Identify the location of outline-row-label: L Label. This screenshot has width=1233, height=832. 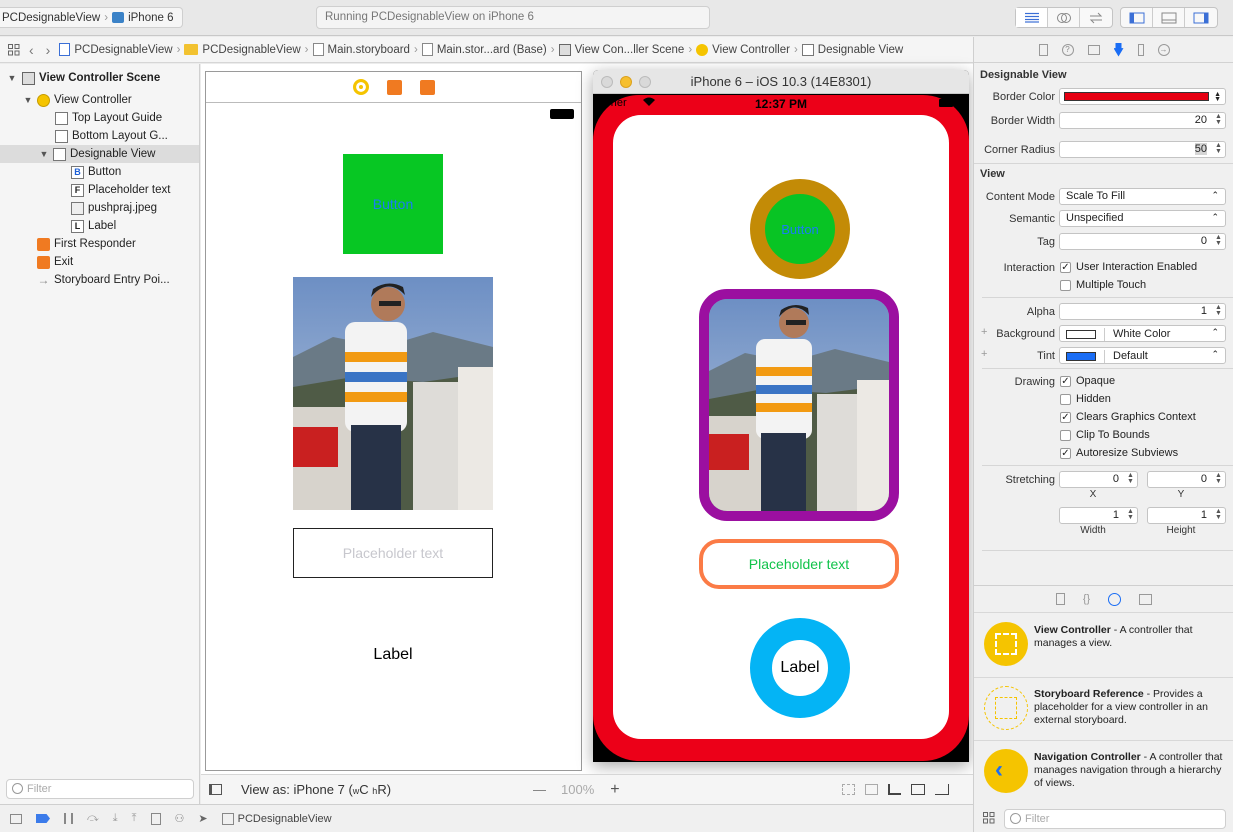
(99, 226).